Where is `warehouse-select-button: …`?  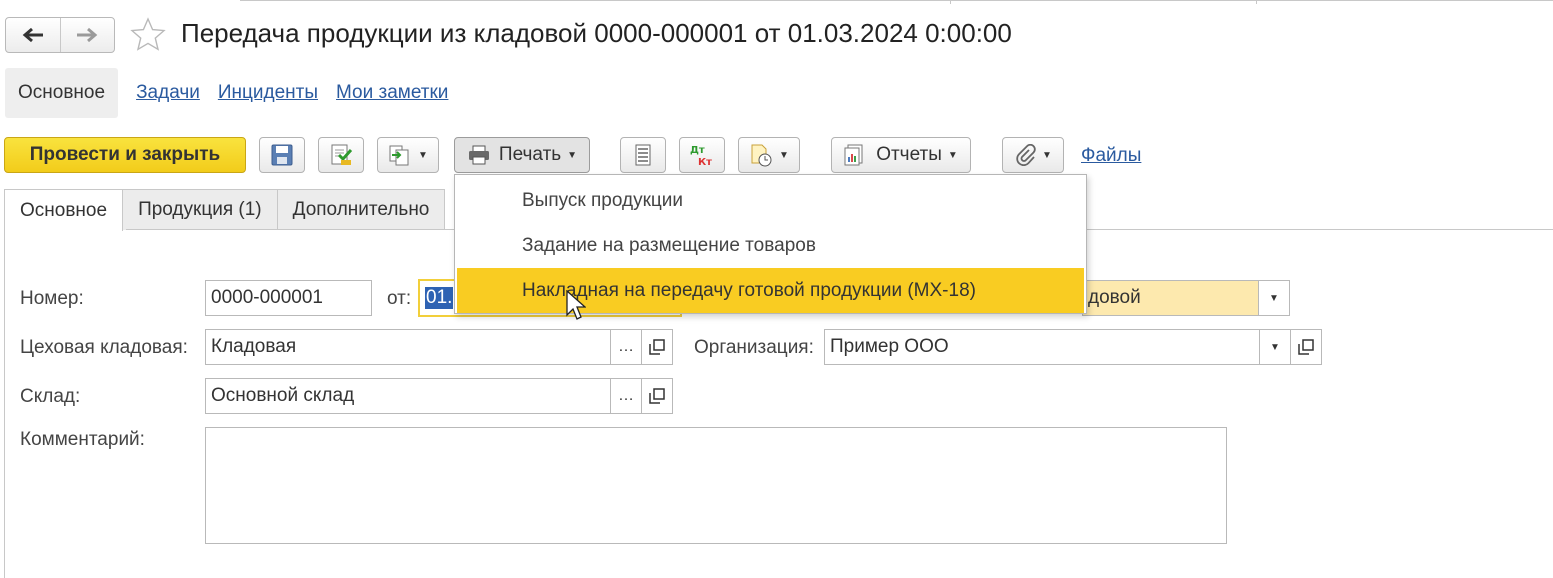
warehouse-select-button: … is located at coordinates (625, 396).